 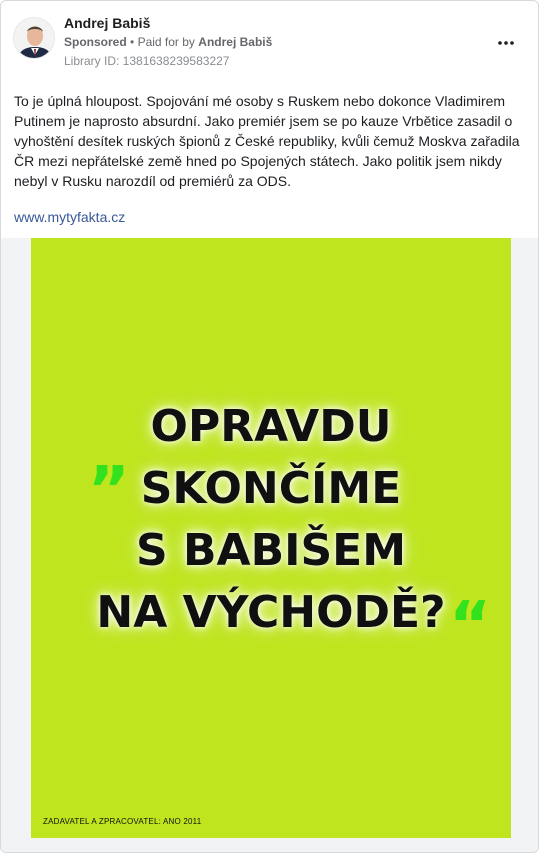 I want to click on advertiser-avatar, so click(x=34, y=38).